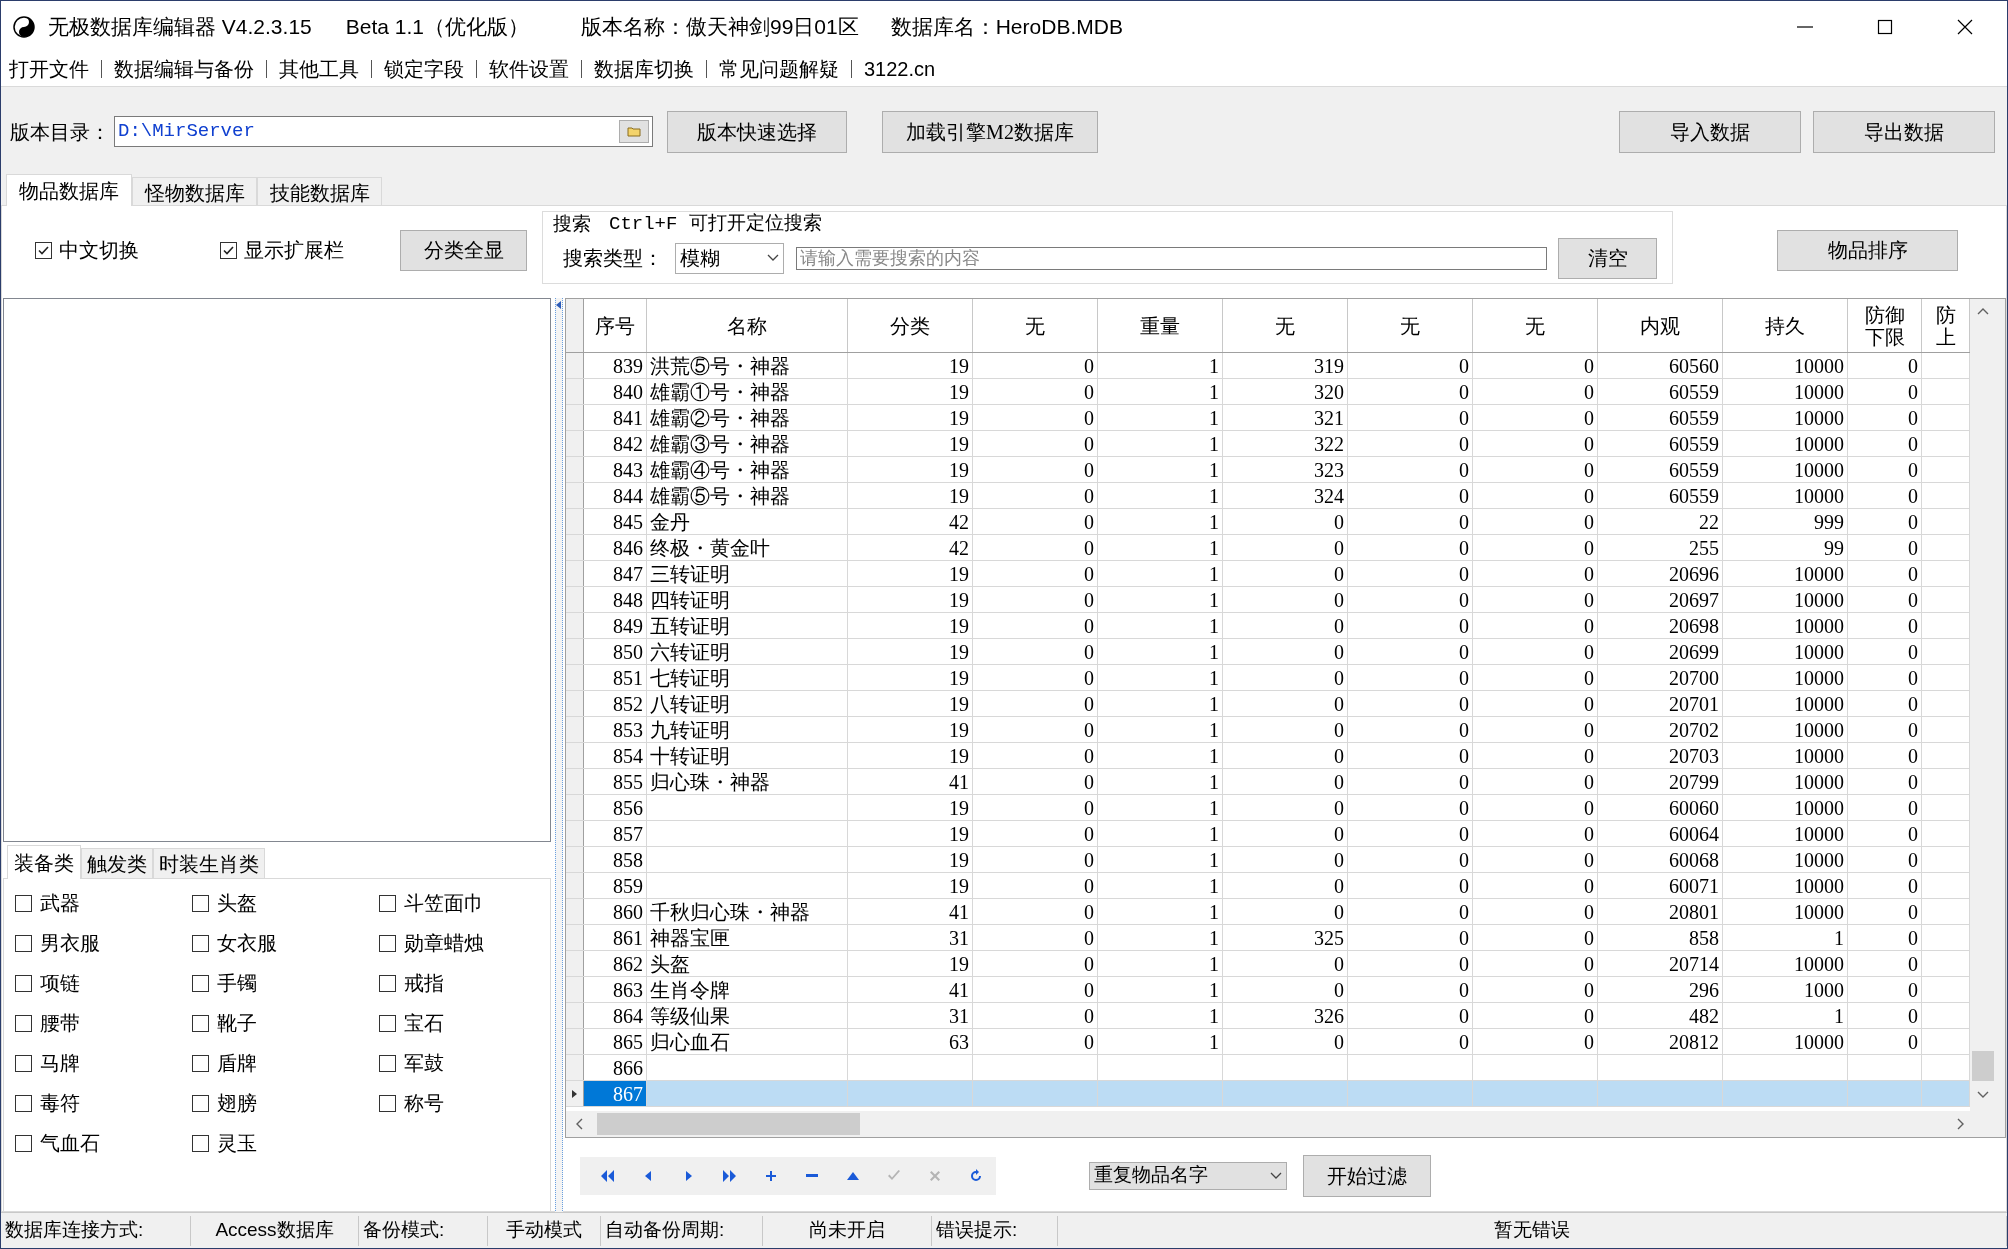 Image resolution: width=2008 pixels, height=1249 pixels. I want to click on menu-item: 常见问题解疑, so click(779, 69).